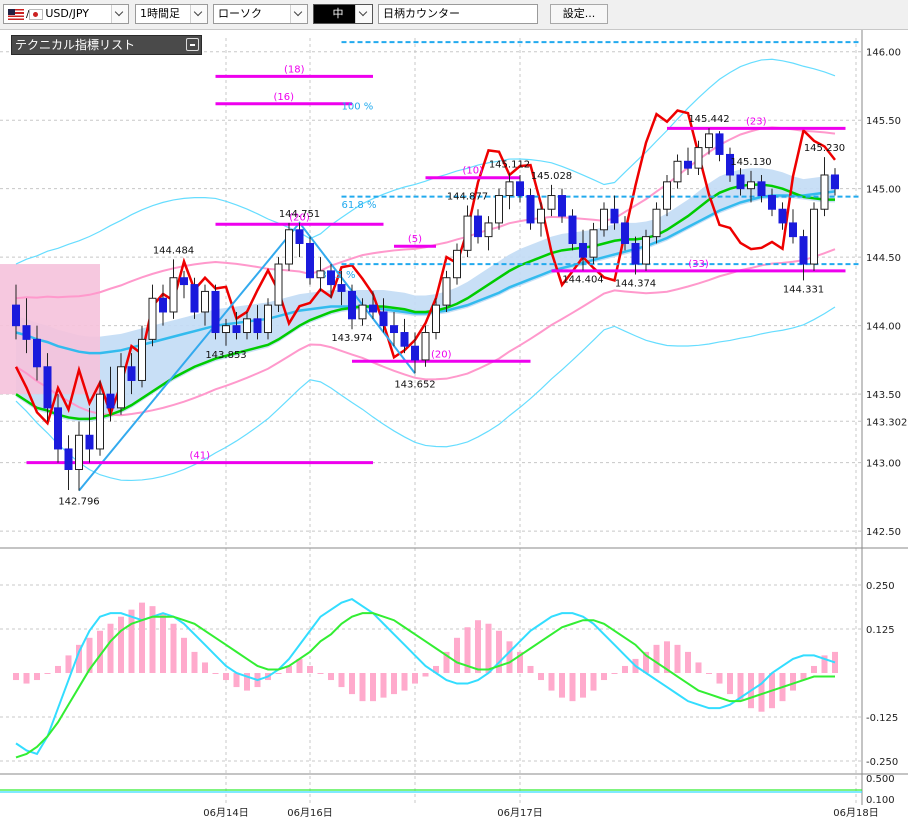  What do you see at coordinates (883, 258) in the screenshot?
I see `y-tick-label: 144.50` at bounding box center [883, 258].